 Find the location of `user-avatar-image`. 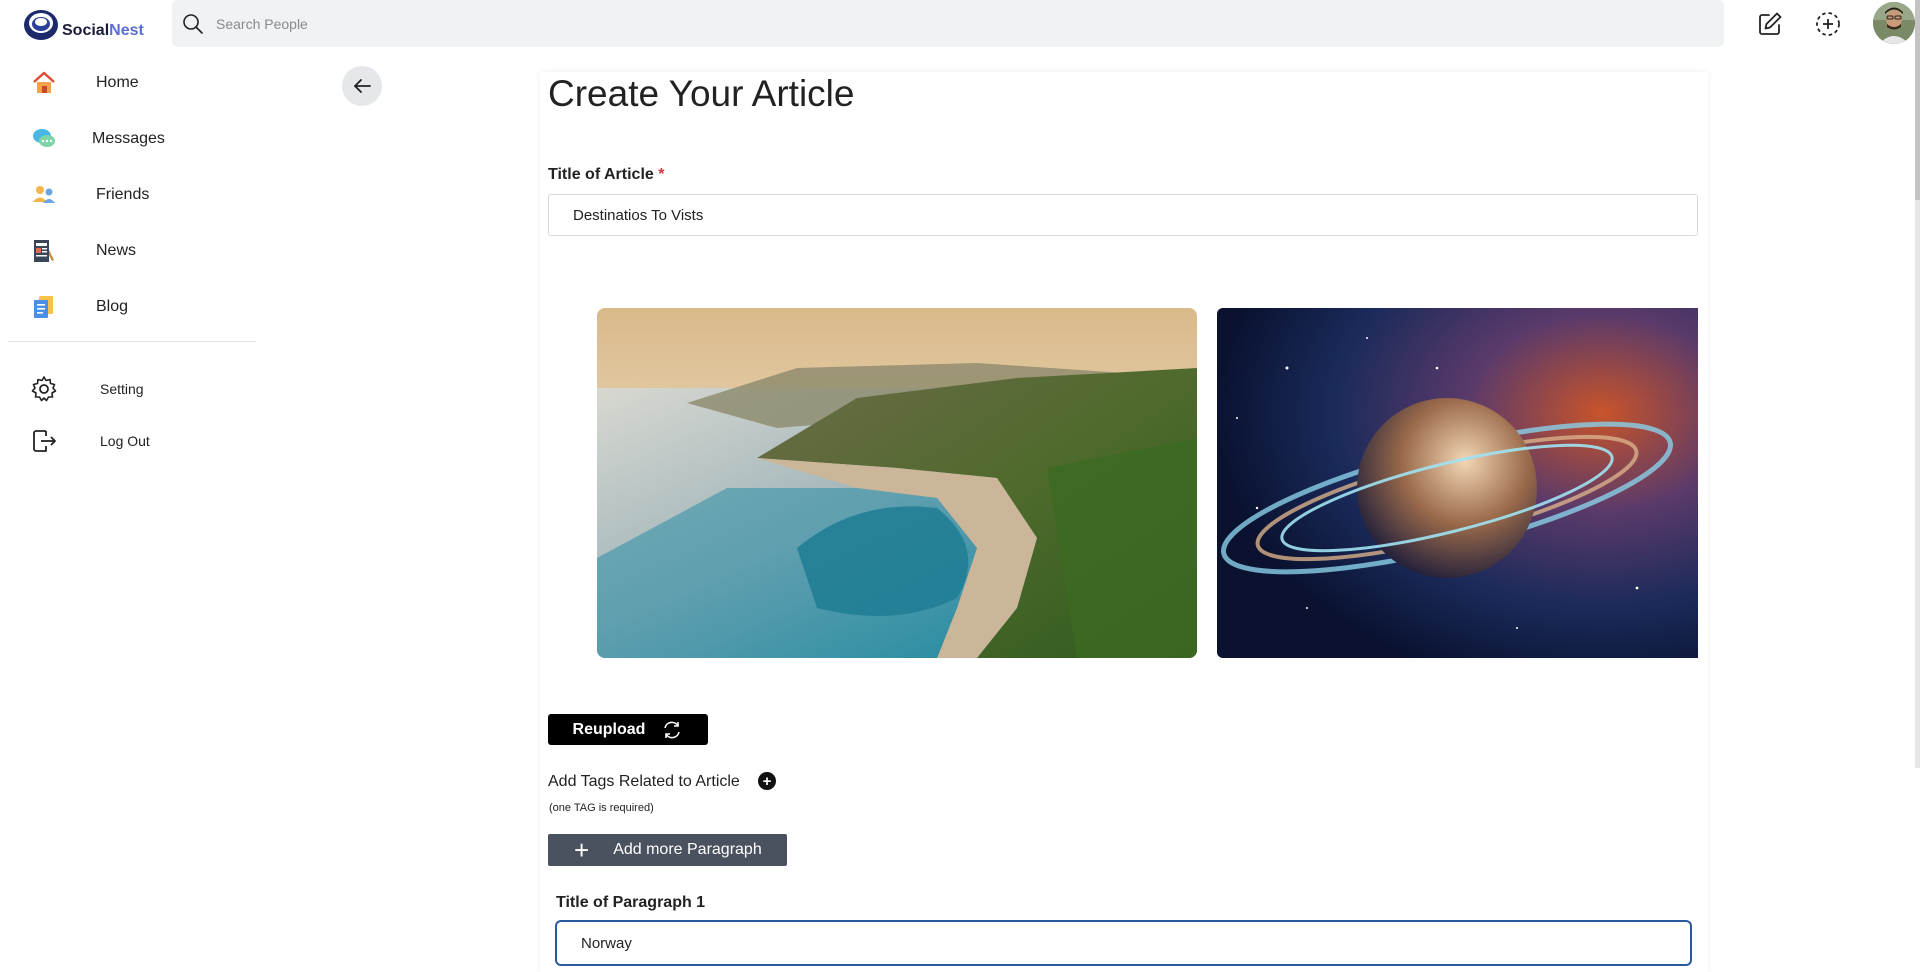

user-avatar-image is located at coordinates (1894, 23).